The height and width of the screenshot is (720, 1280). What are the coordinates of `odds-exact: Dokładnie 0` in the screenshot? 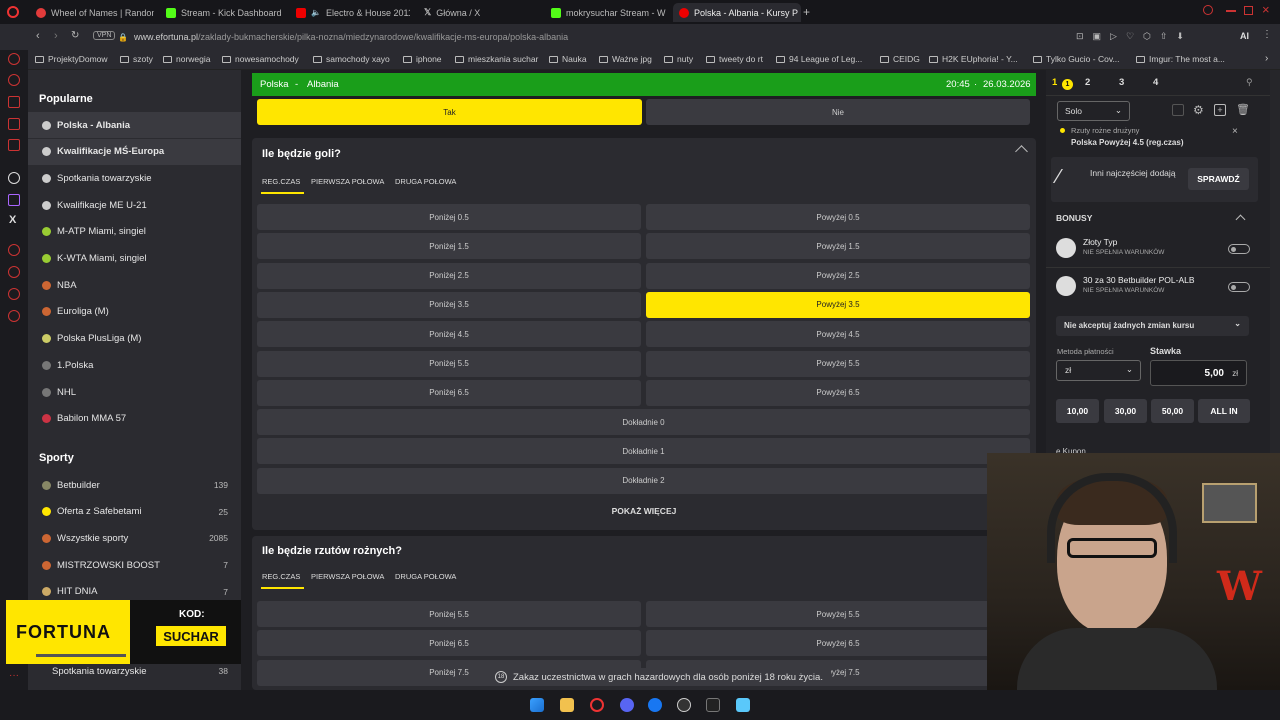 It's located at (643, 422).